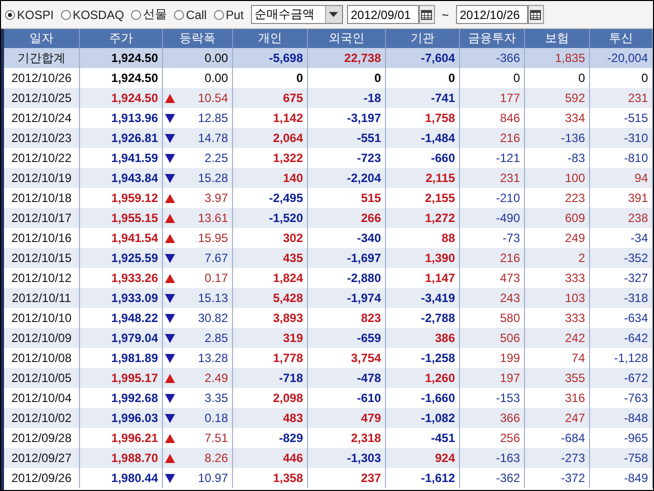 Image resolution: width=654 pixels, height=491 pixels. I want to click on value-cell: 483, so click(270, 418).